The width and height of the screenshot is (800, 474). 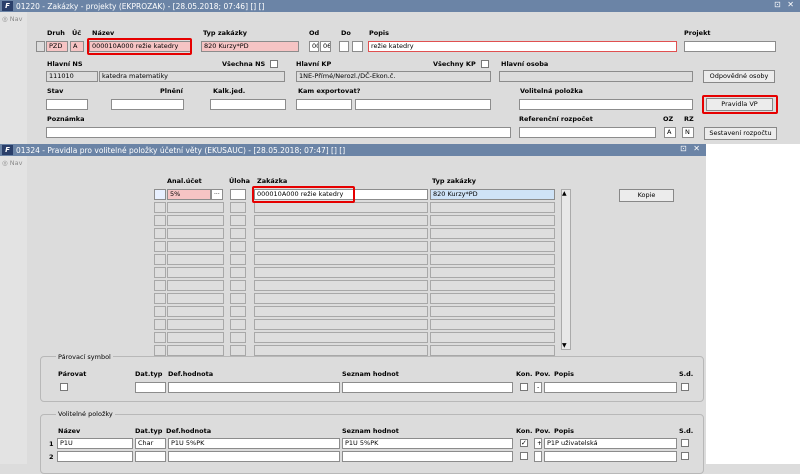 I want to click on uc-field: A, so click(x=77, y=46).